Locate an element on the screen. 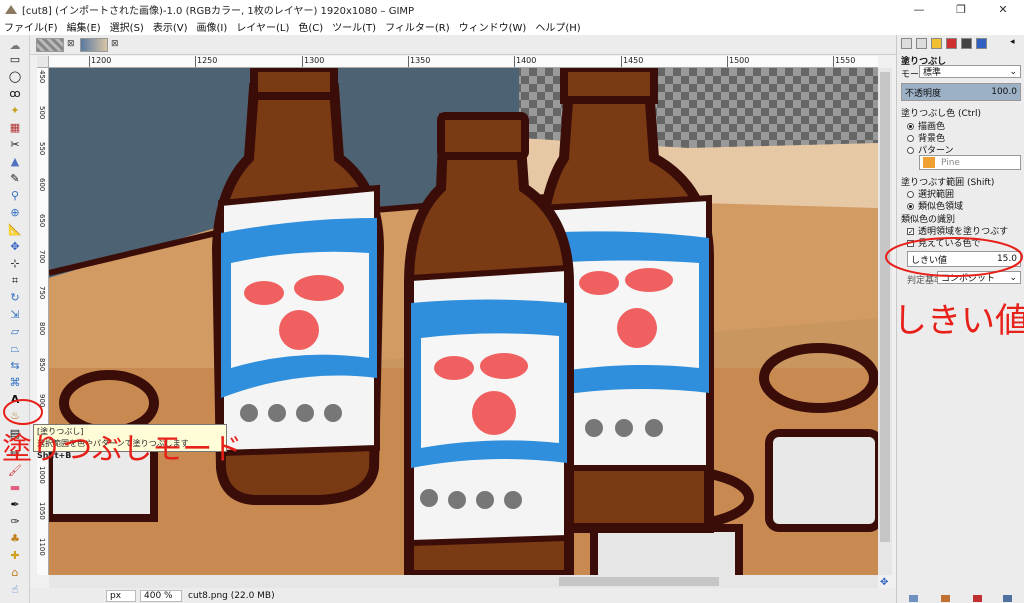 The height and width of the screenshot is (603, 1024). move-icon: ✥ is located at coordinates (15, 246).